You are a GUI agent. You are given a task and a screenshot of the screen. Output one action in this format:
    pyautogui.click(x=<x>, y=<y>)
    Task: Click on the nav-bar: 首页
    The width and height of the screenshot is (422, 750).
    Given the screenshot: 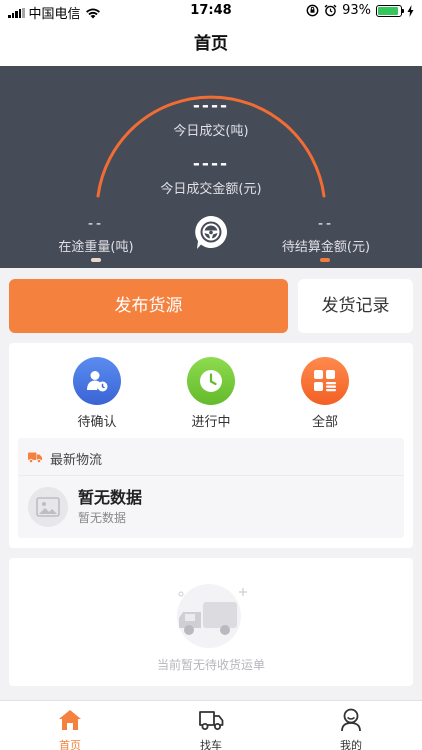 What is the action you would take?
    pyautogui.click(x=211, y=44)
    